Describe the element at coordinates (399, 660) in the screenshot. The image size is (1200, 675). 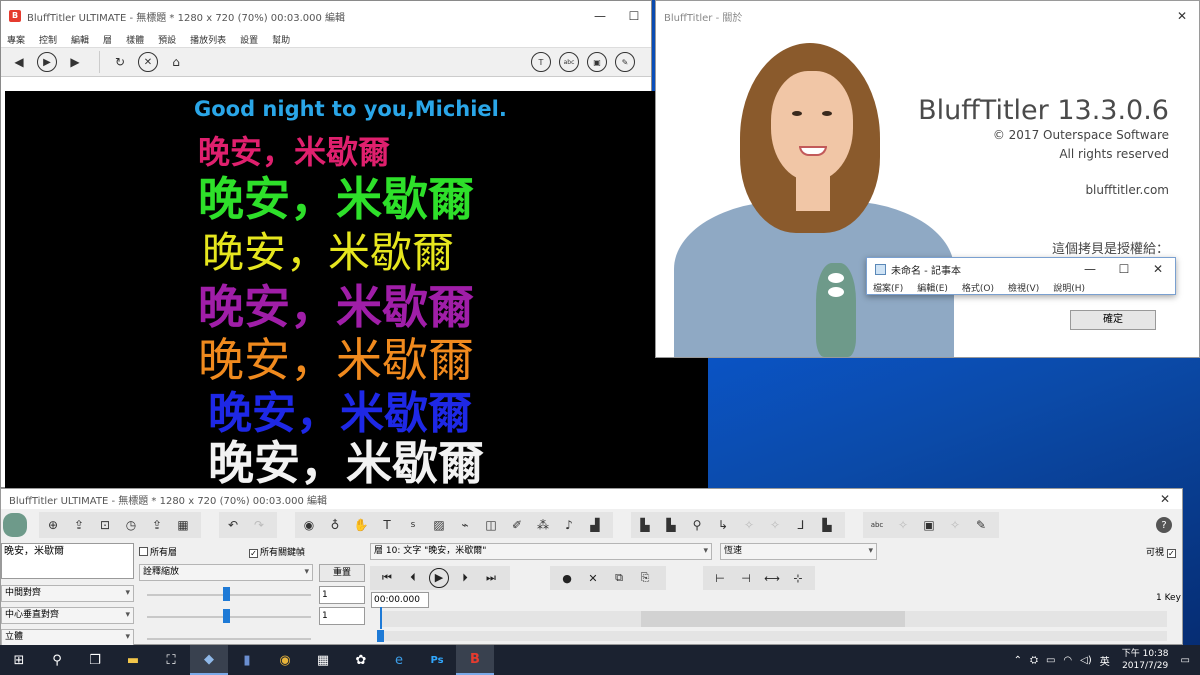
I see `edge-icon: e` at that location.